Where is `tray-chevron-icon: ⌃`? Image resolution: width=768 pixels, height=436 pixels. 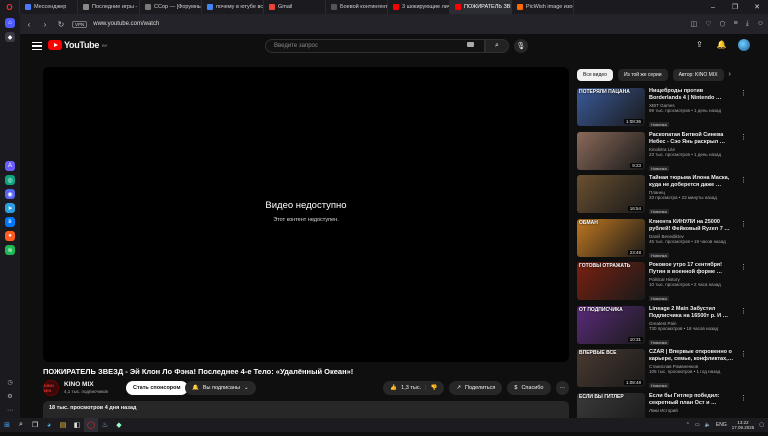
tray-chevron-icon: ⌃ is located at coordinates (688, 425).